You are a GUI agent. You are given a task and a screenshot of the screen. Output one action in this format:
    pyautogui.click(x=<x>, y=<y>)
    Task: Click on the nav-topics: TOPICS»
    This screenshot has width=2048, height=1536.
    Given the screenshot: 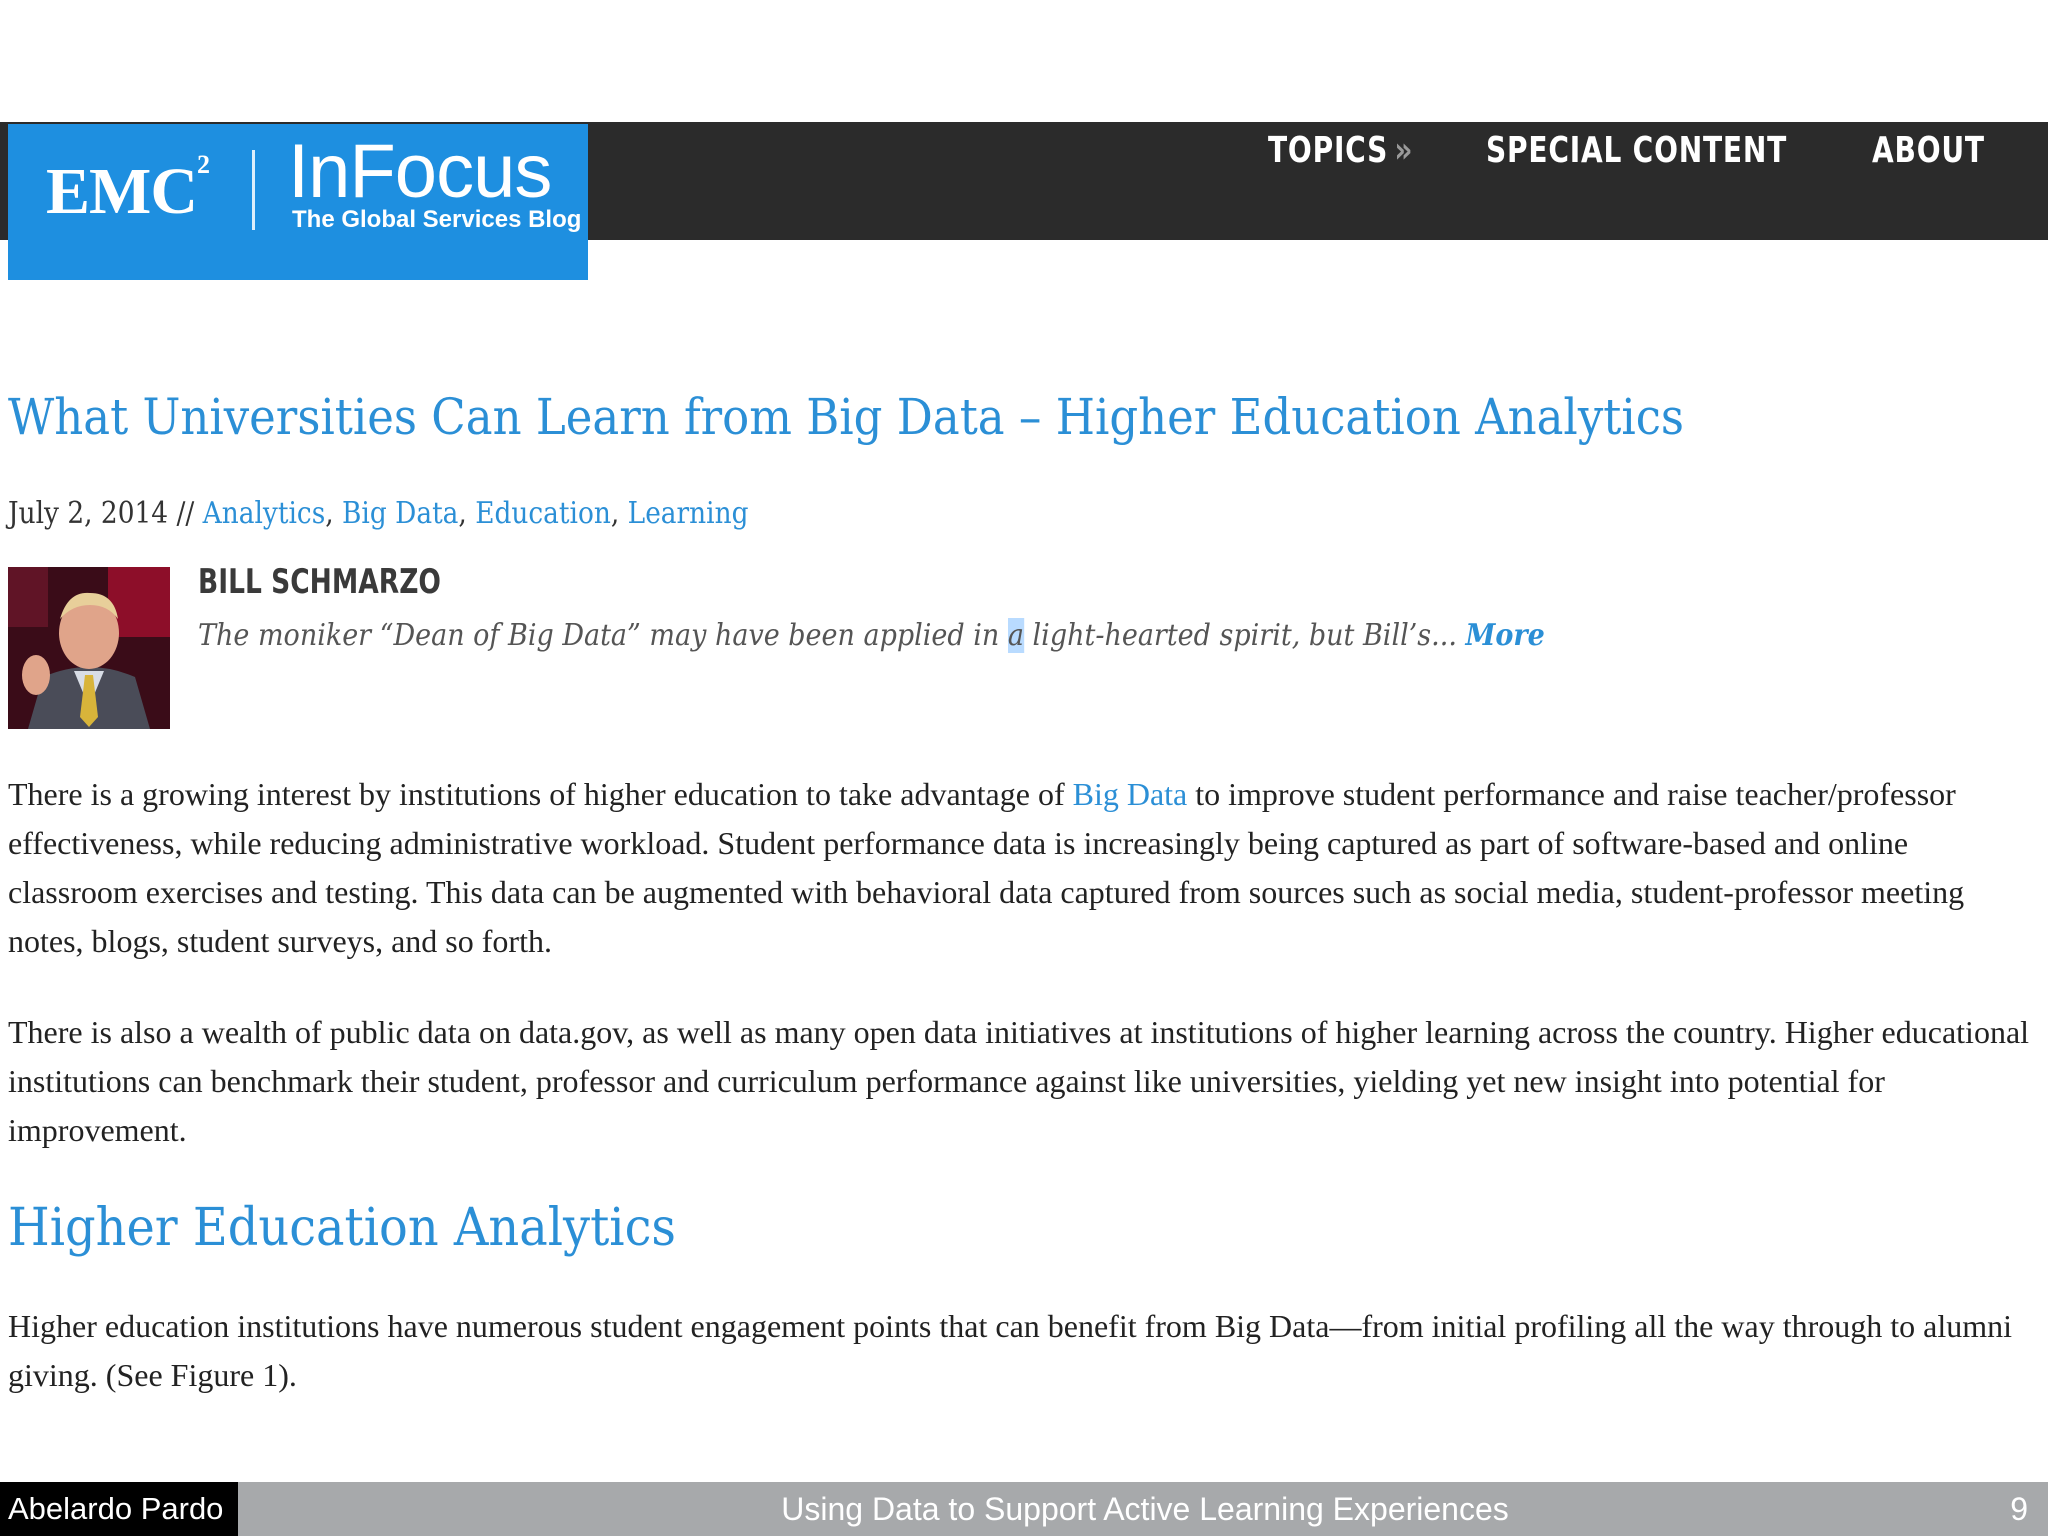 What is the action you would take?
    pyautogui.click(x=1340, y=151)
    